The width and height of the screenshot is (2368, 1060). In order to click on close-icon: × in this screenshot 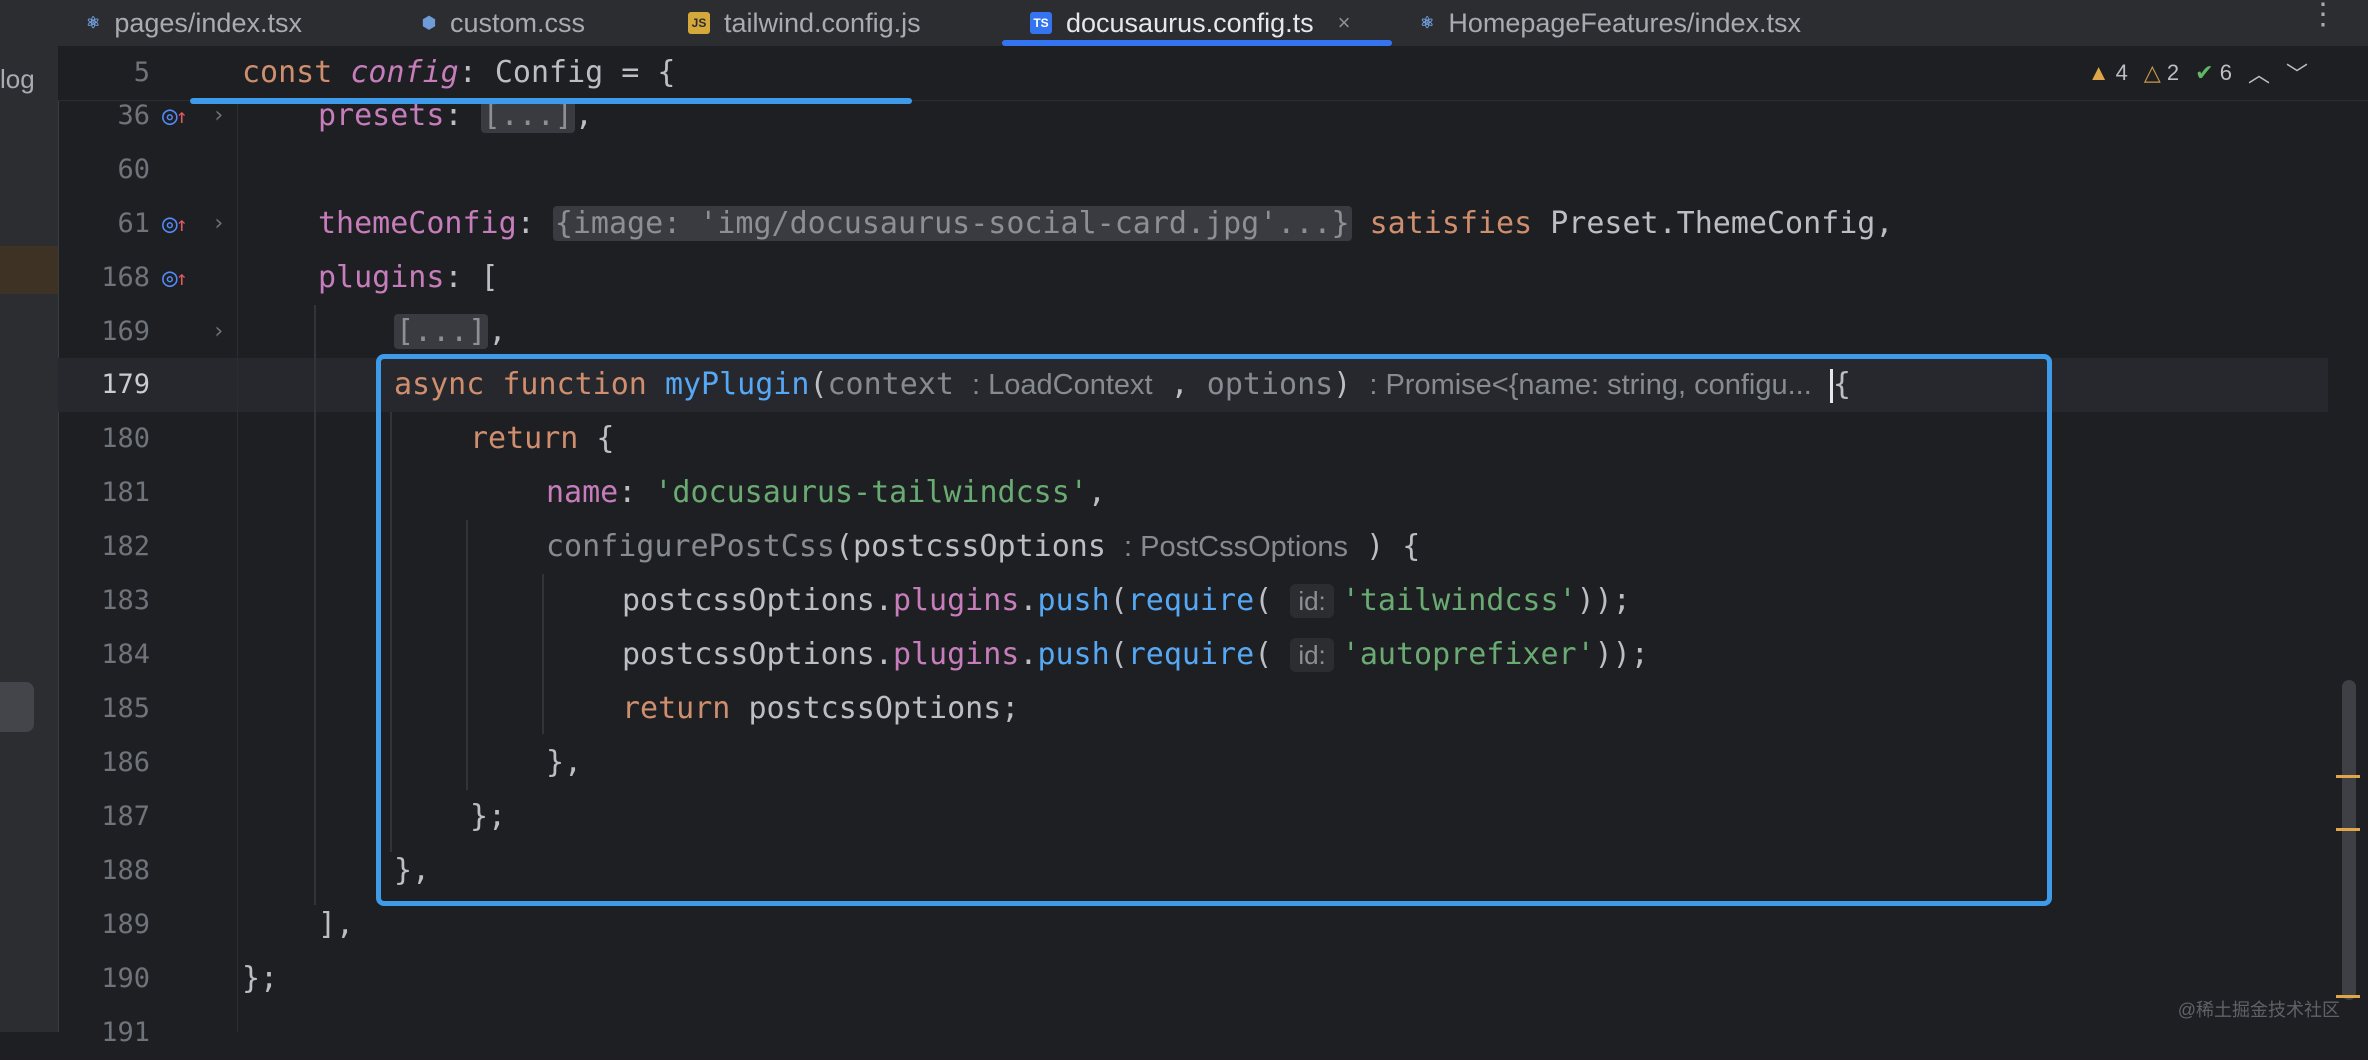, I will do `click(1344, 23)`.